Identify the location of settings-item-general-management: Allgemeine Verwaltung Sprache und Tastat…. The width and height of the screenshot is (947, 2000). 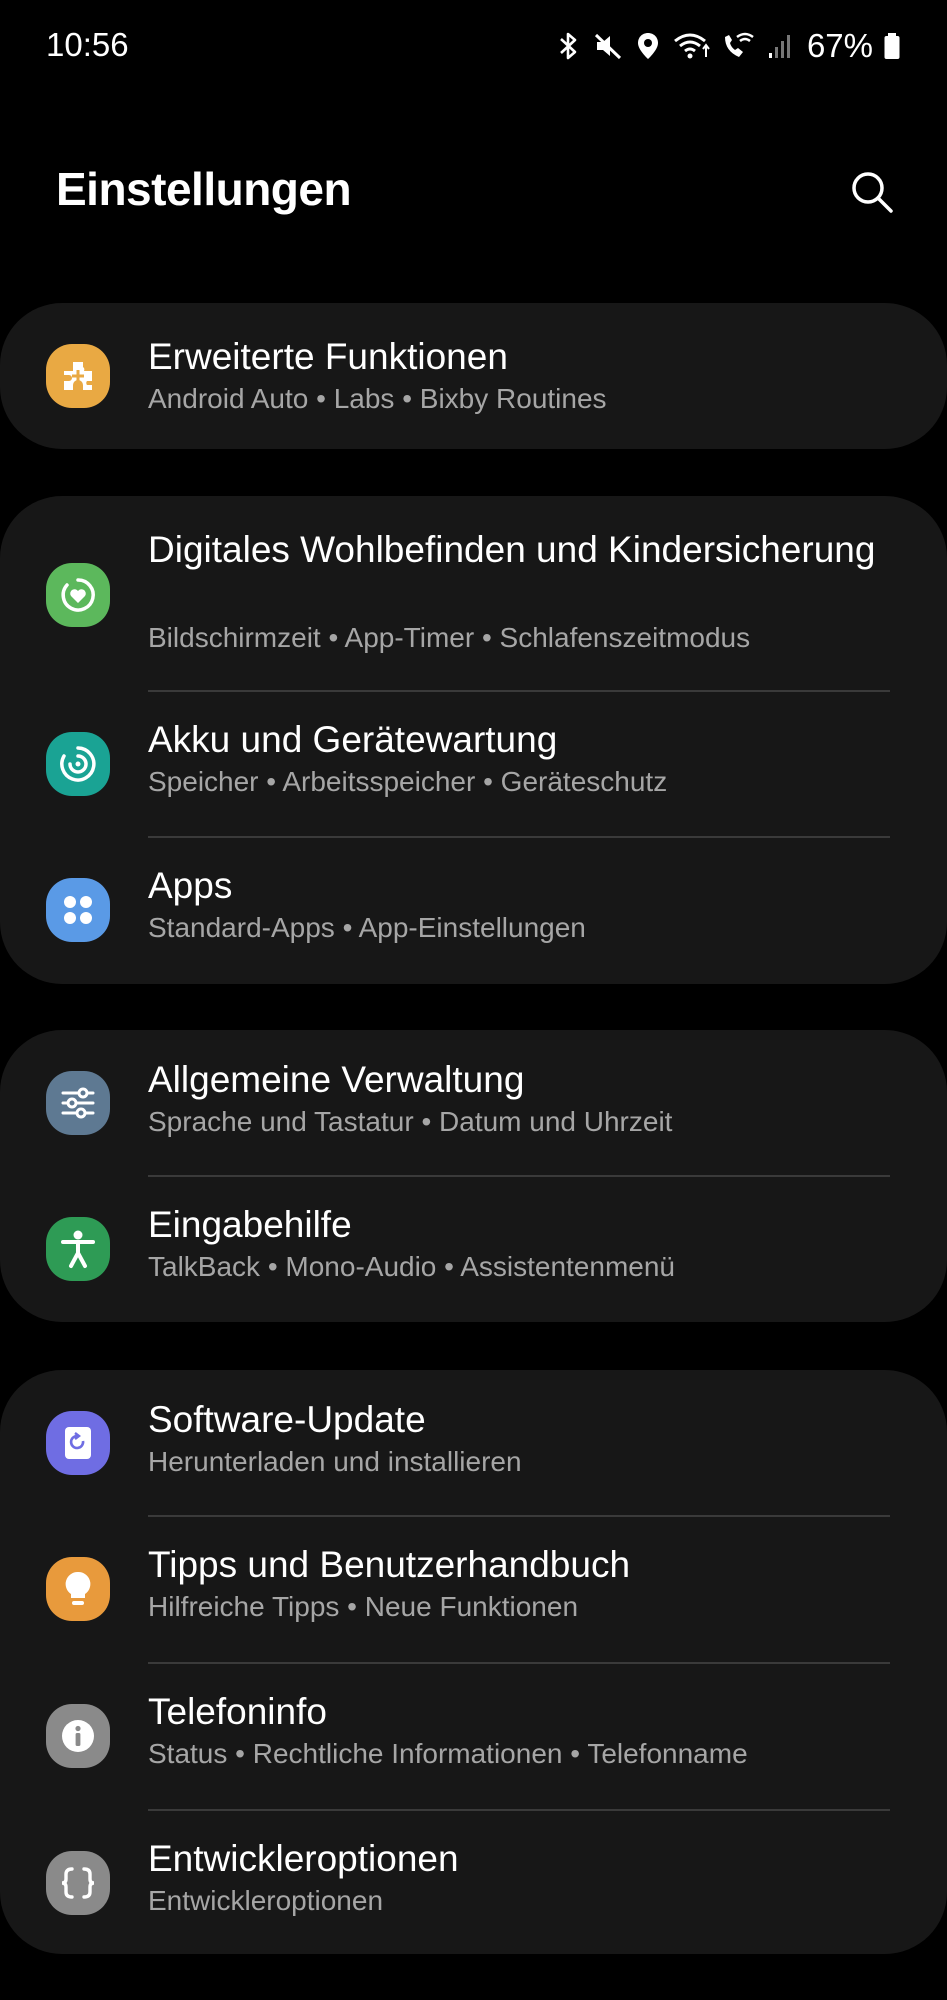
(473, 1102).